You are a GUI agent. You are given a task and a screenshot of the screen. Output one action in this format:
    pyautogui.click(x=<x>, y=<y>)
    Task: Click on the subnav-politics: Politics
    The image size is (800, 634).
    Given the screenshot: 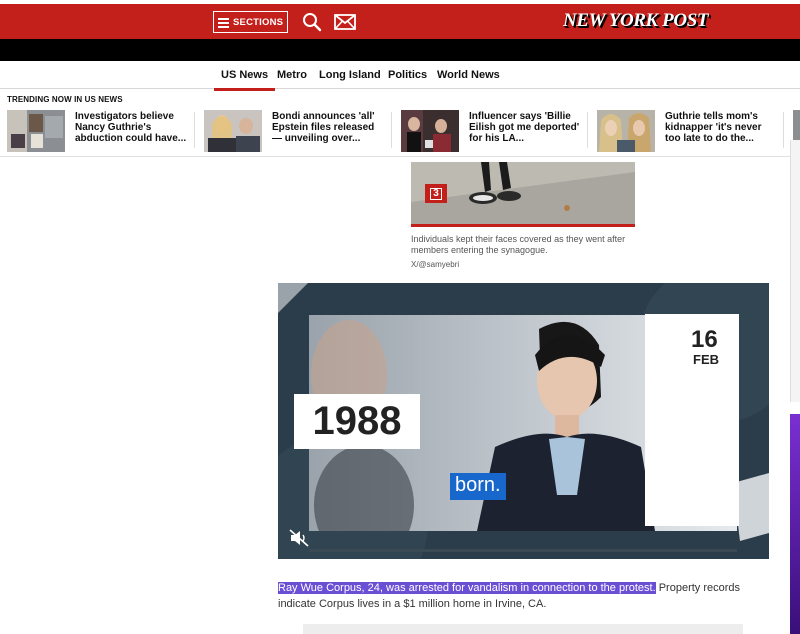 What is the action you would take?
    pyautogui.click(x=407, y=75)
    